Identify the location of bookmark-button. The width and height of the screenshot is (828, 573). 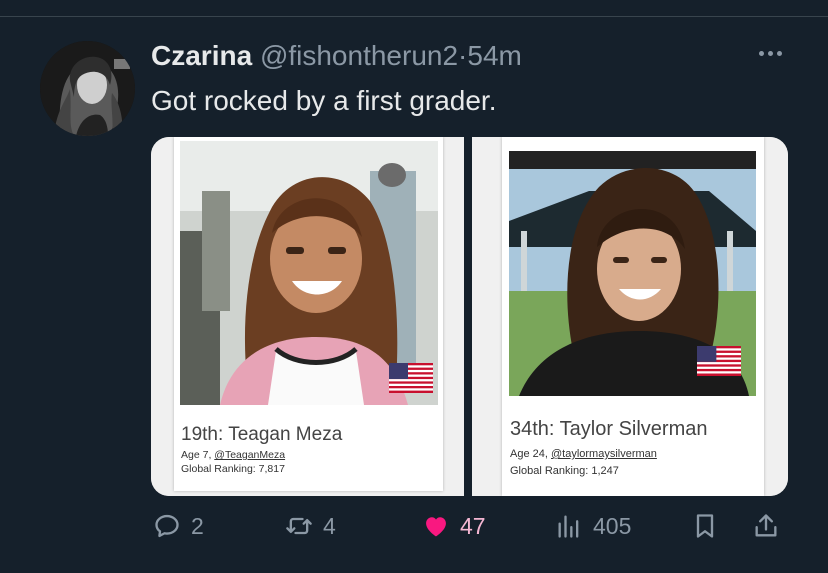
(705, 526).